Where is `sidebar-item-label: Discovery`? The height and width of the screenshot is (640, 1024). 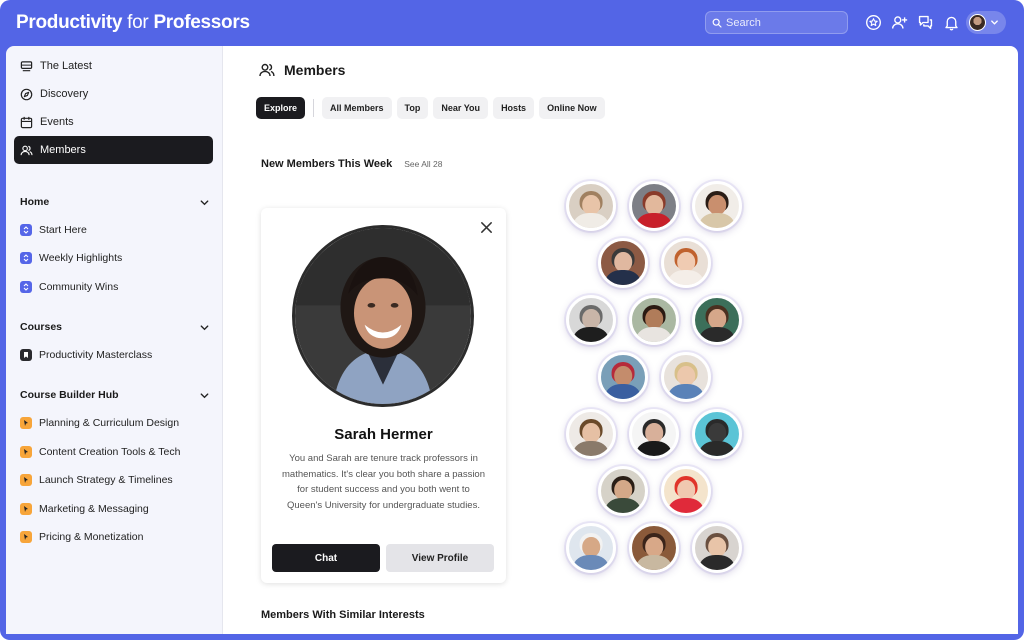 sidebar-item-label: Discovery is located at coordinates (64, 94).